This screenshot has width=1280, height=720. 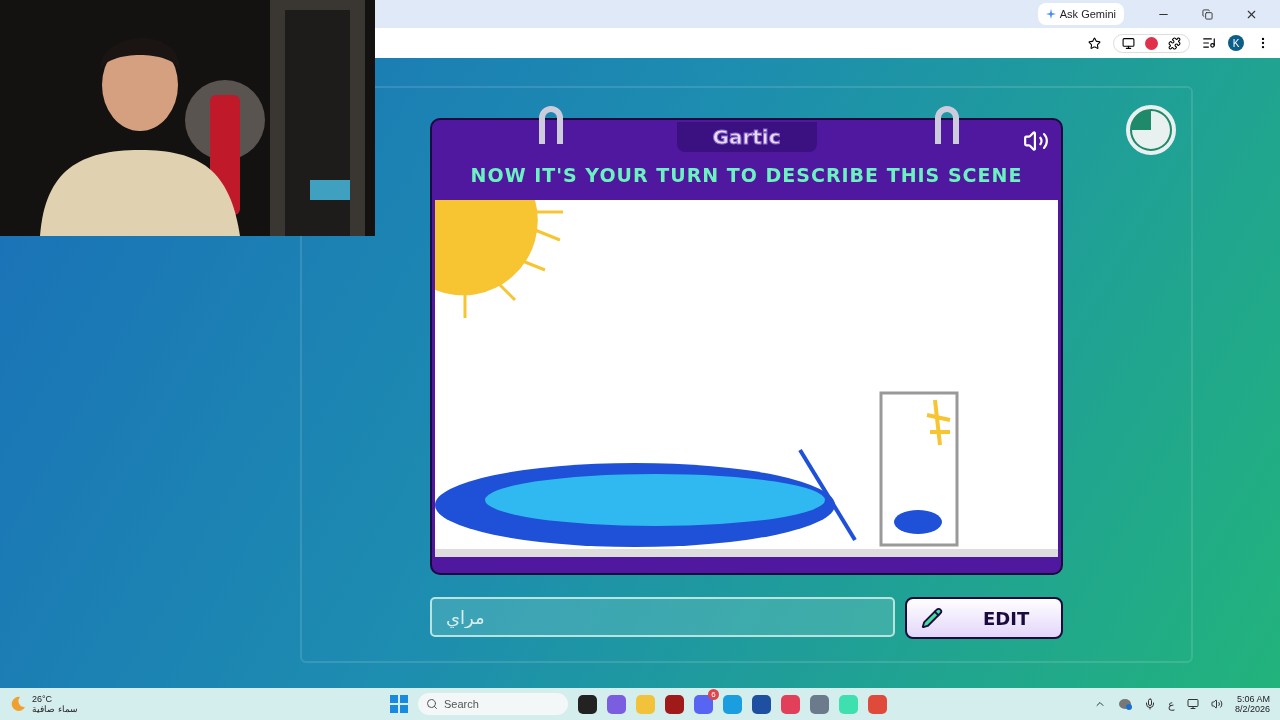 What do you see at coordinates (746, 175) in the screenshot?
I see `instruction-text: NOW IT'S YOUR TURN TO DESCRIBE THIS SCENE` at bounding box center [746, 175].